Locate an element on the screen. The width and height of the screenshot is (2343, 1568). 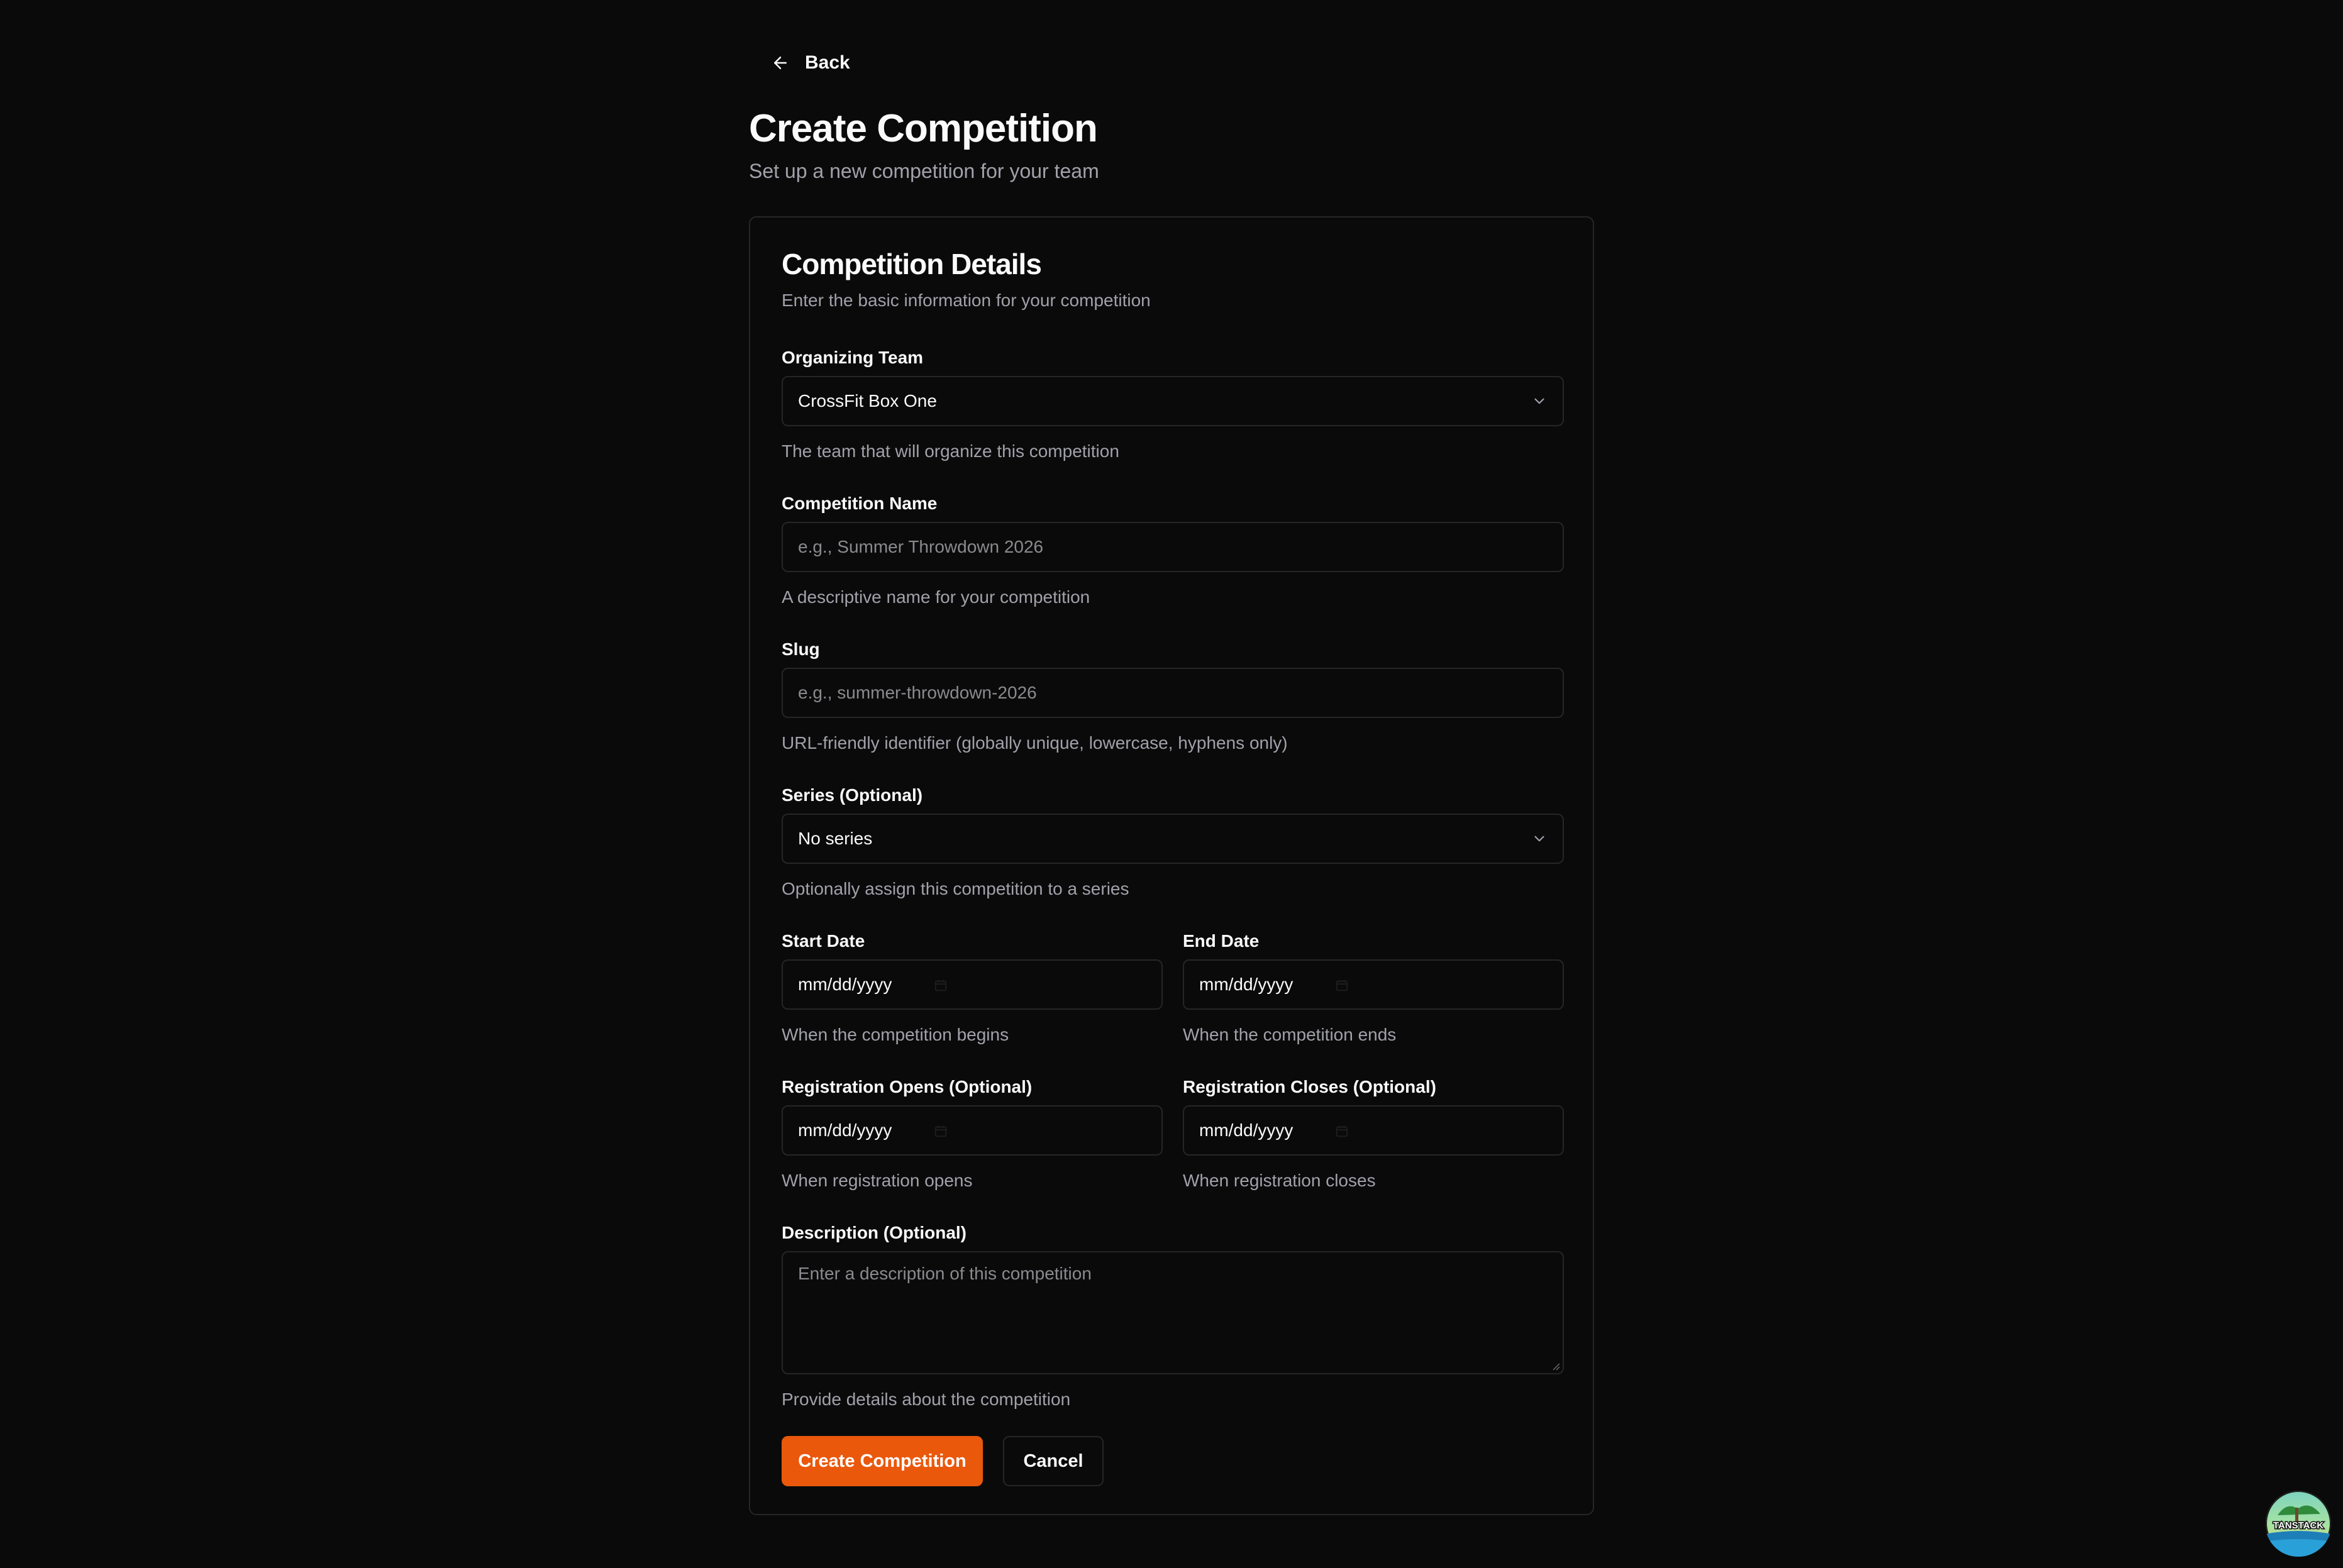
end-date-value: mm/dd/yyyy is located at coordinates (1246, 984).